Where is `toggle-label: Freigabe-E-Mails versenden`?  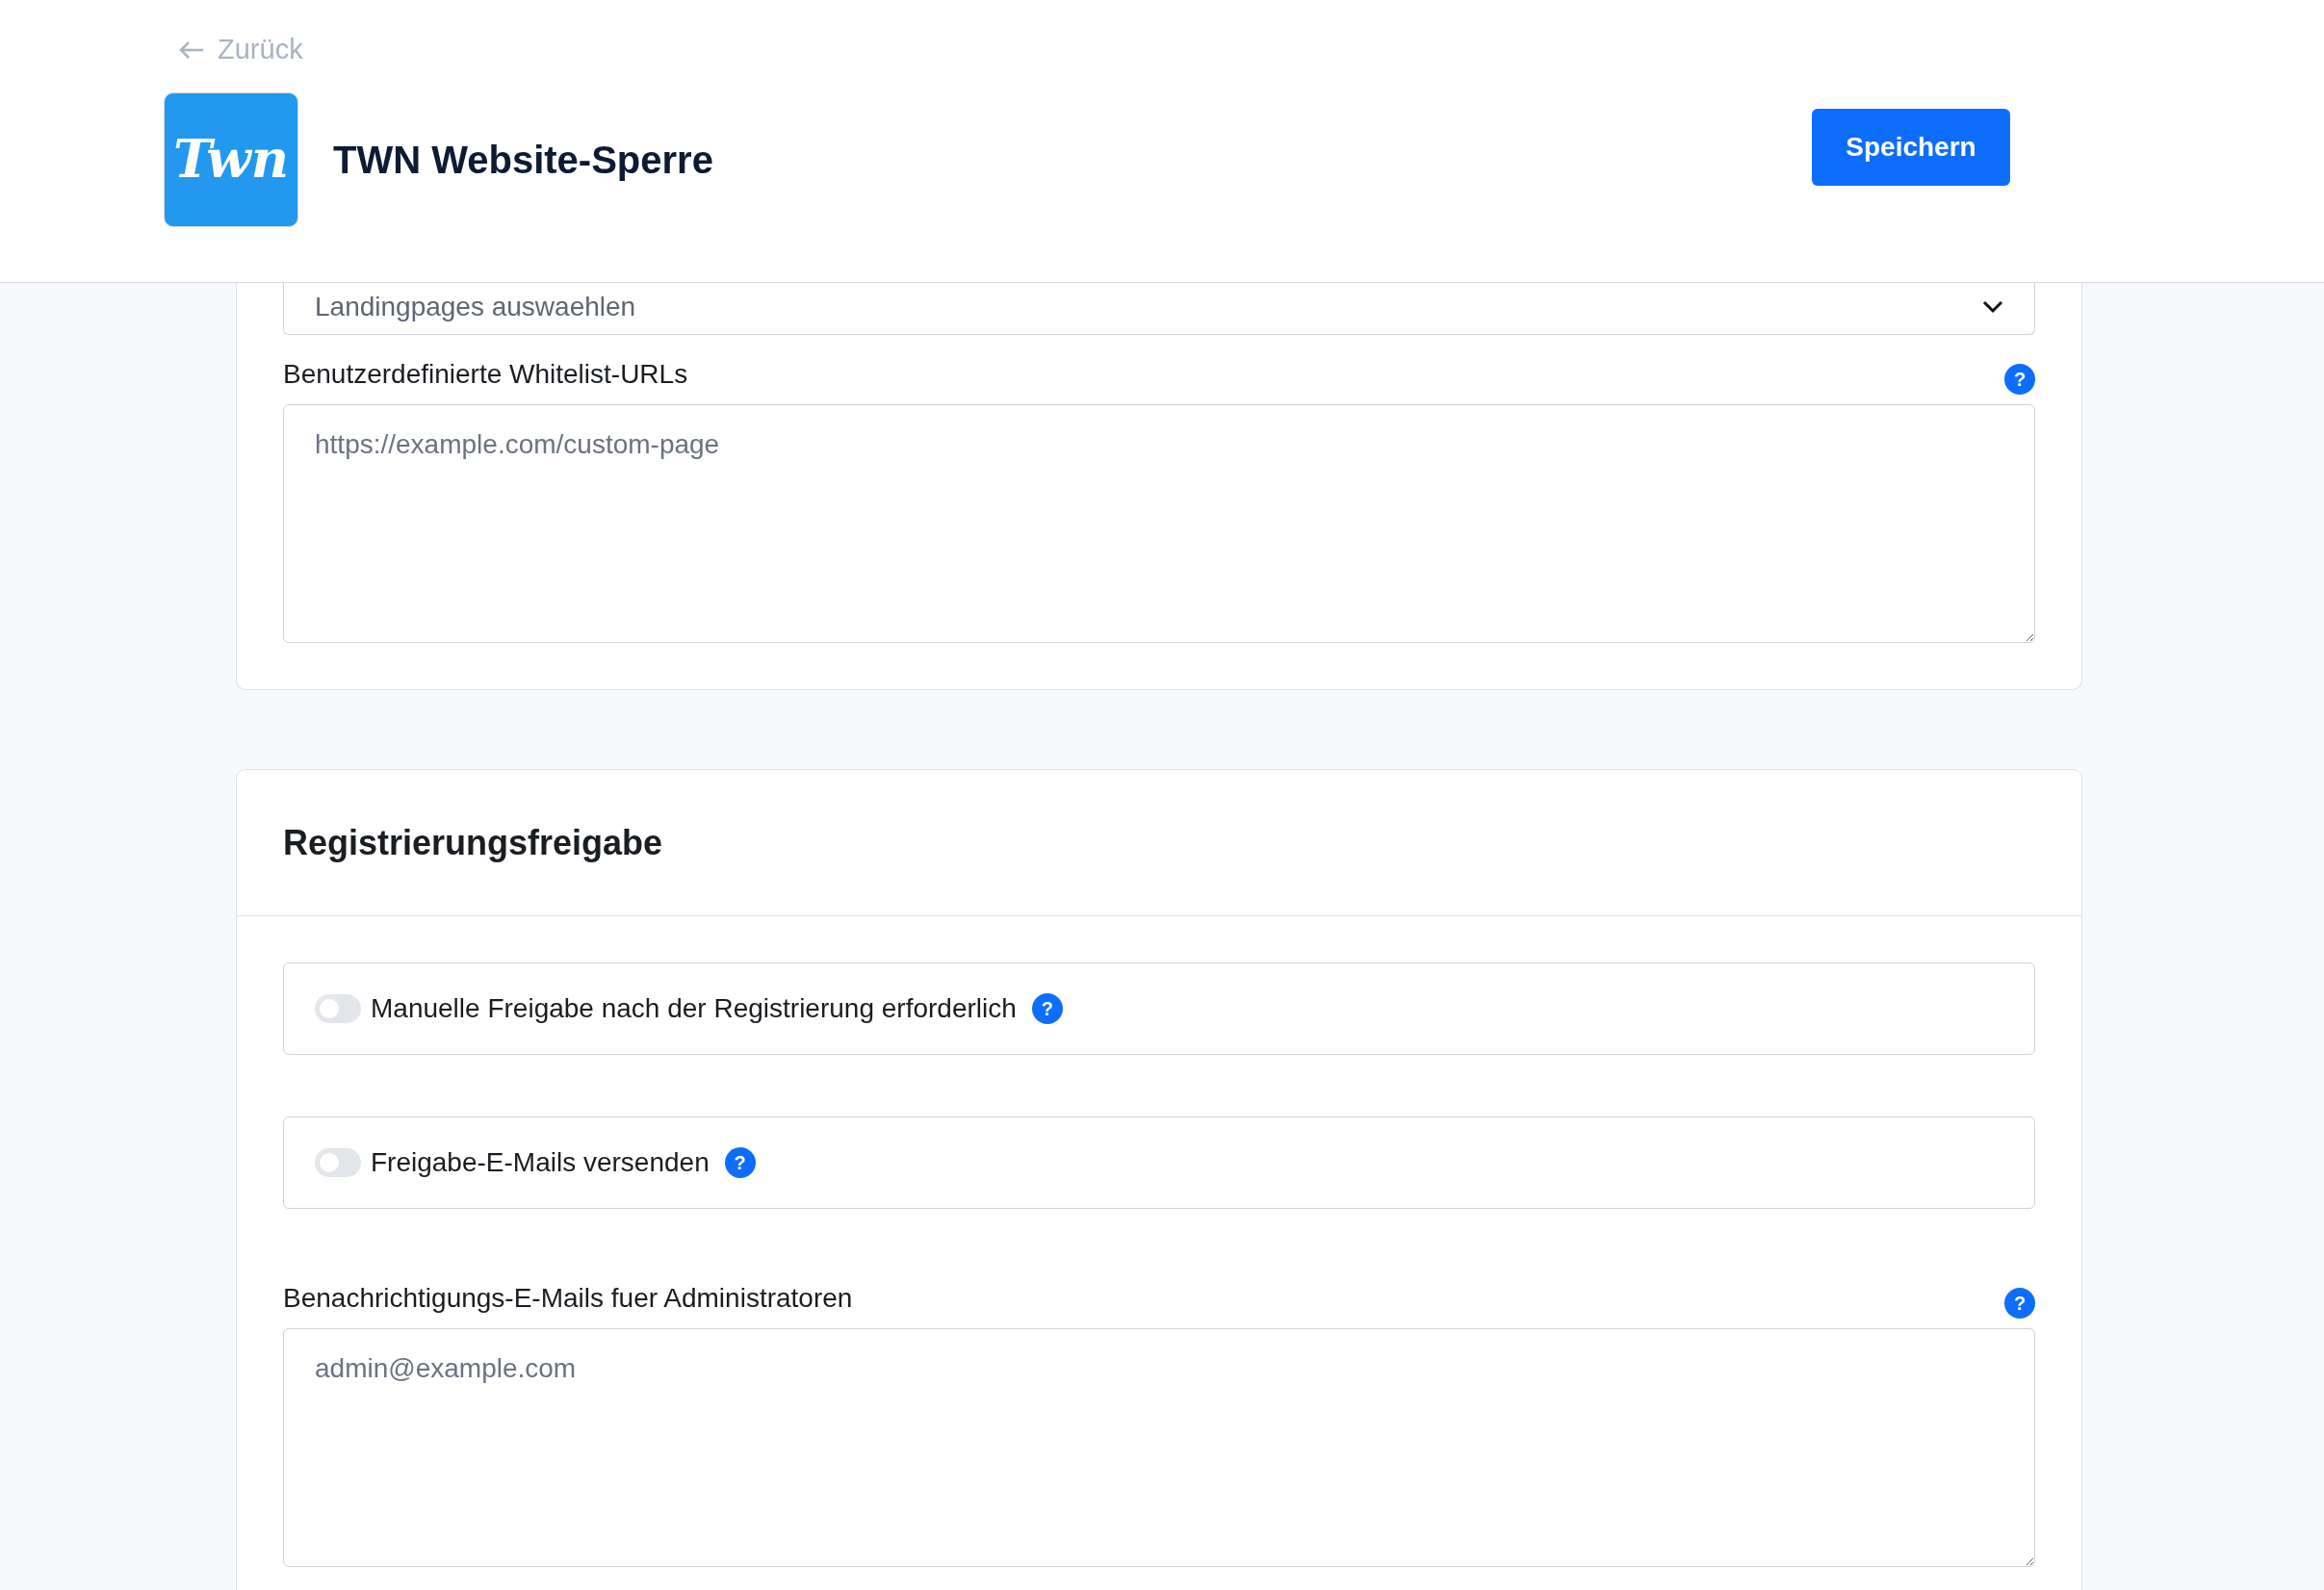 toggle-label: Freigabe-E-Mails versenden is located at coordinates (540, 1163).